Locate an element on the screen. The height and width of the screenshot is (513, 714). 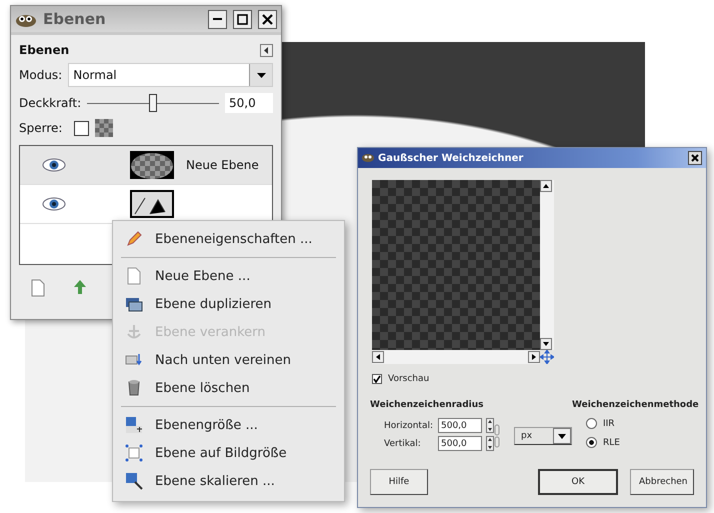
up-arrow-icon is located at coordinates (80, 287).